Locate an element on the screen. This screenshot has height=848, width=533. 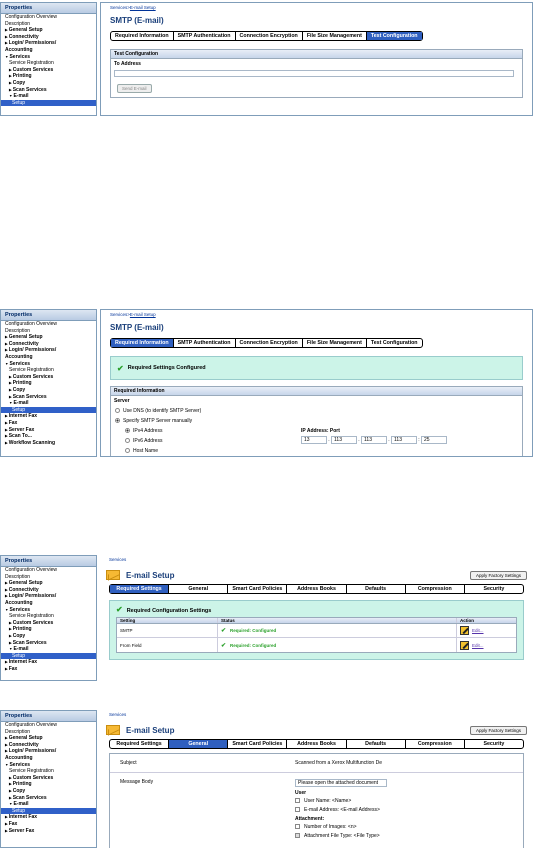
sidebar-item-server-fax: ▶Server Fax is located at coordinates (48, 430).